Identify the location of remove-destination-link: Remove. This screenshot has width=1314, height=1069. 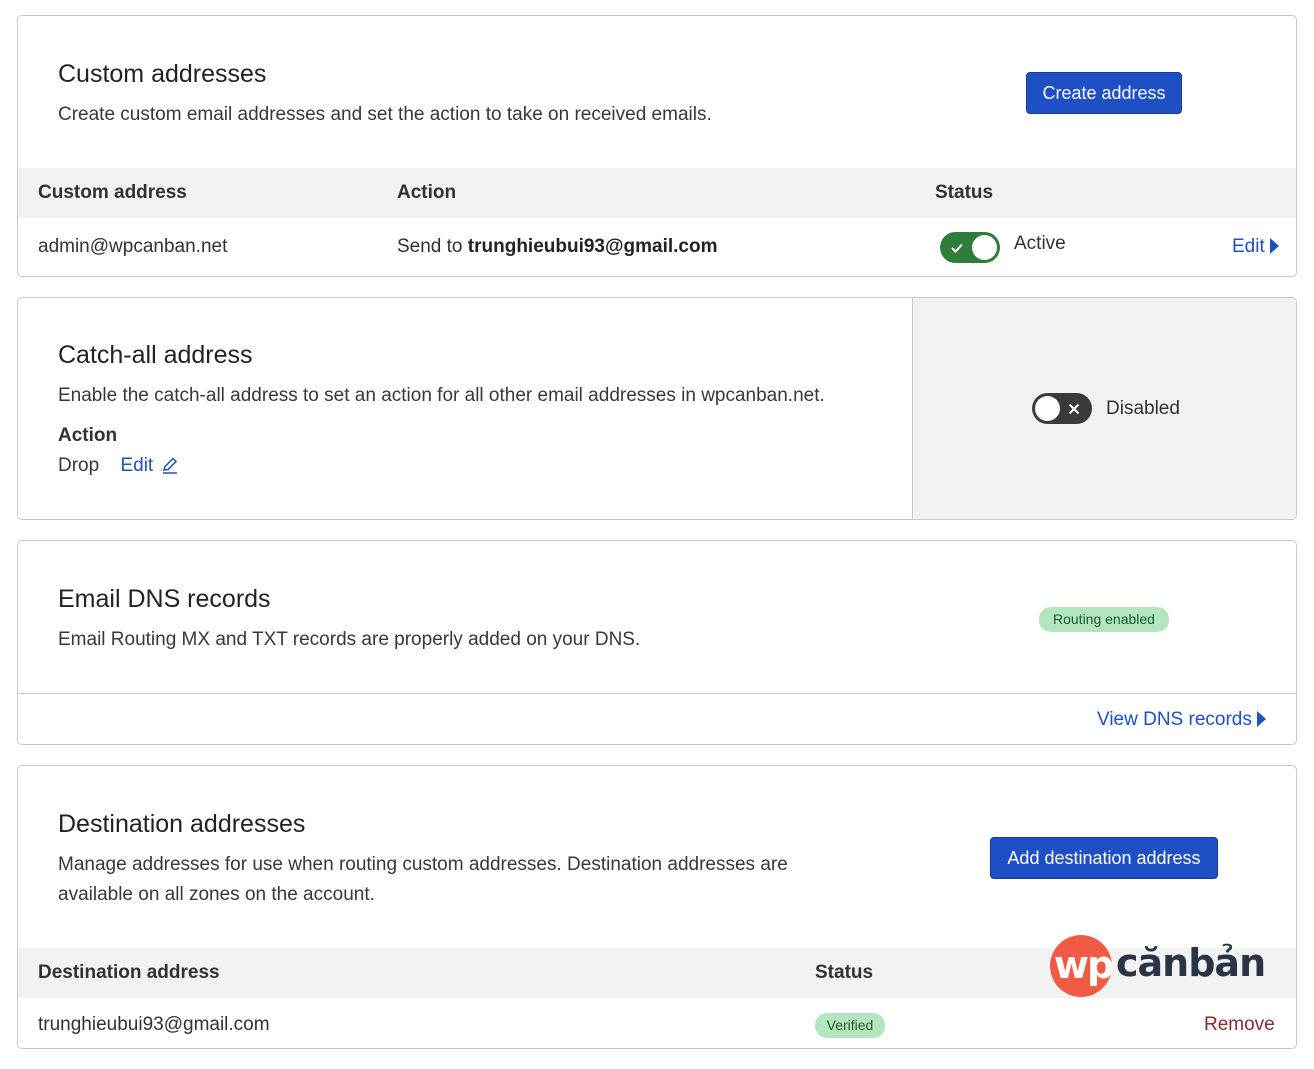
(1239, 1025).